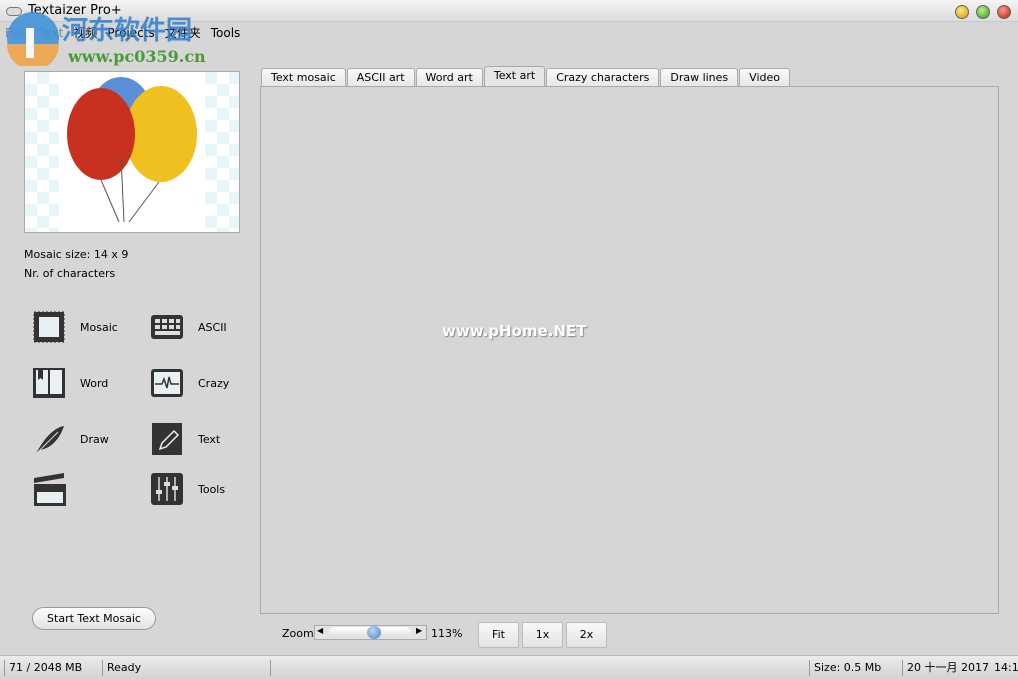  What do you see at coordinates (514, 76) in the screenshot?
I see `tab-text-art: Text art` at bounding box center [514, 76].